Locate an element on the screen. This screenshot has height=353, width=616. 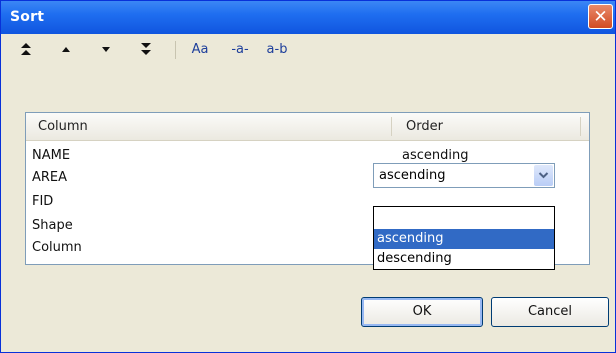
order-header: Order is located at coordinates (424, 126).